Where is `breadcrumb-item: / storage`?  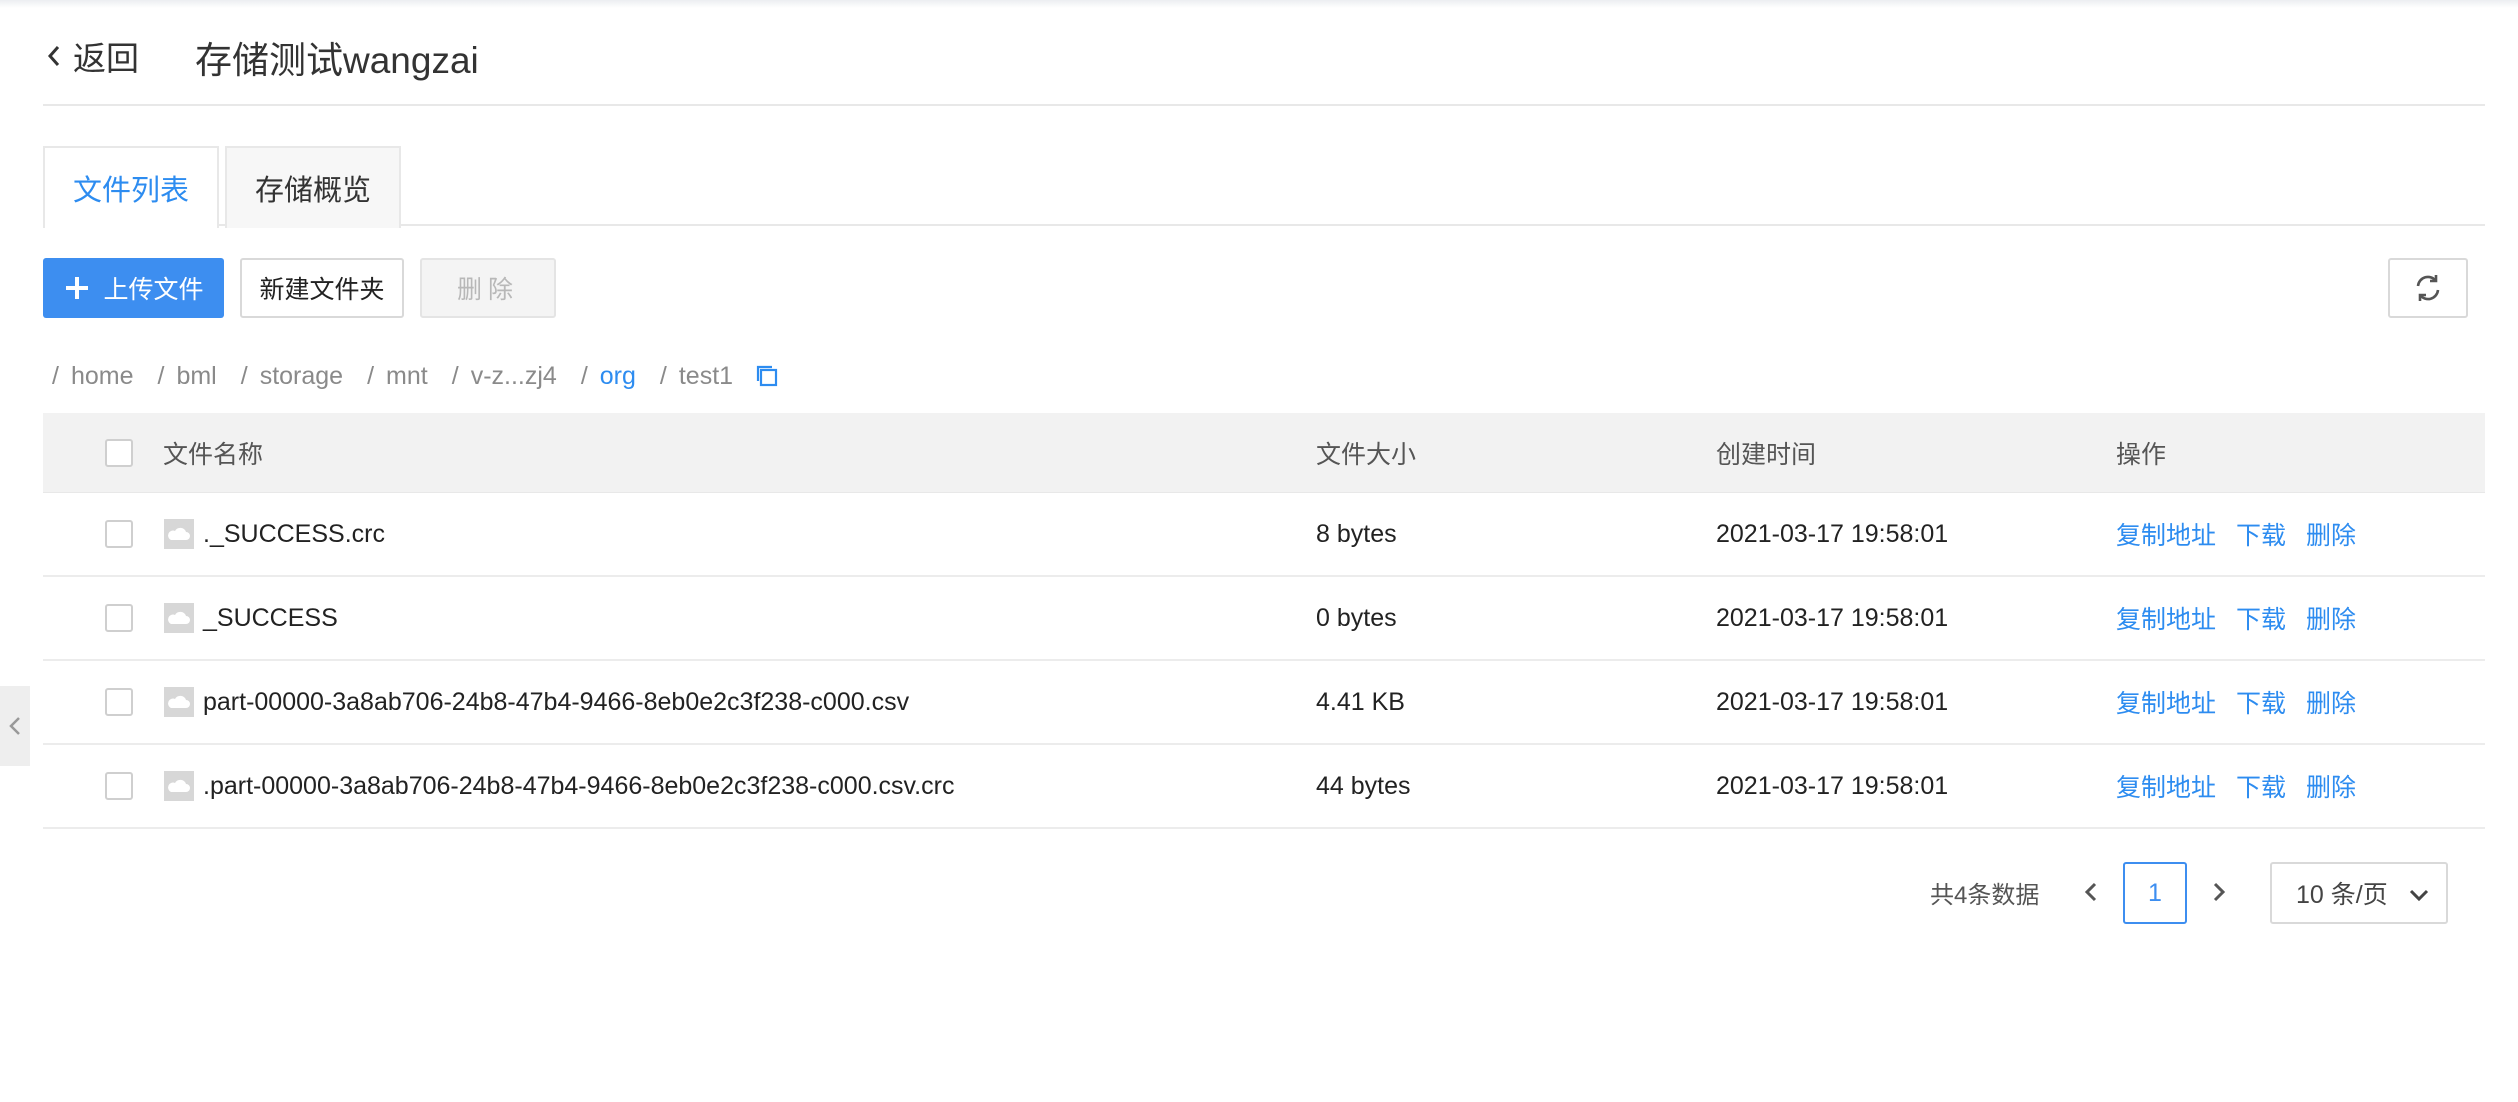
breadcrumb-item: / storage is located at coordinates (292, 376).